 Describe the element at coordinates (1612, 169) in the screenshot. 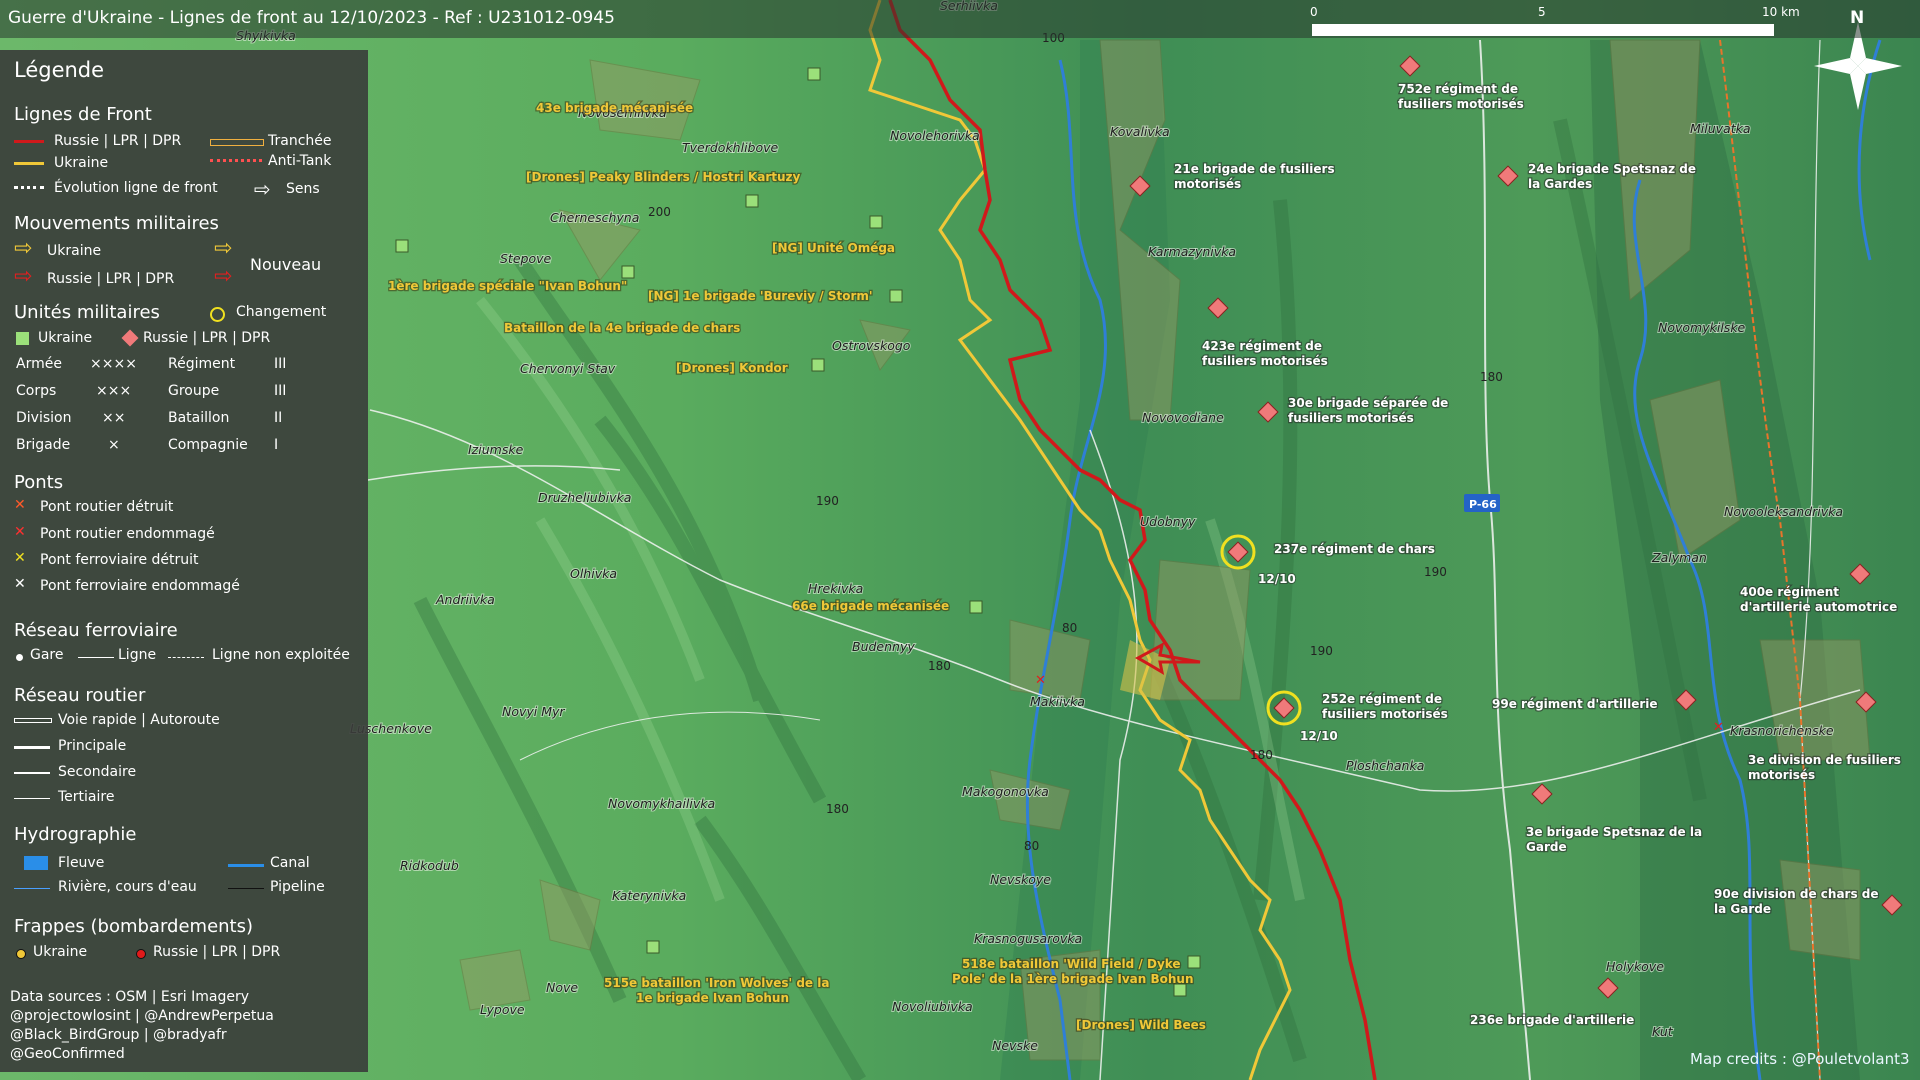

I see `russia-unit-label: 24e brigade Spetsnaz de` at that location.